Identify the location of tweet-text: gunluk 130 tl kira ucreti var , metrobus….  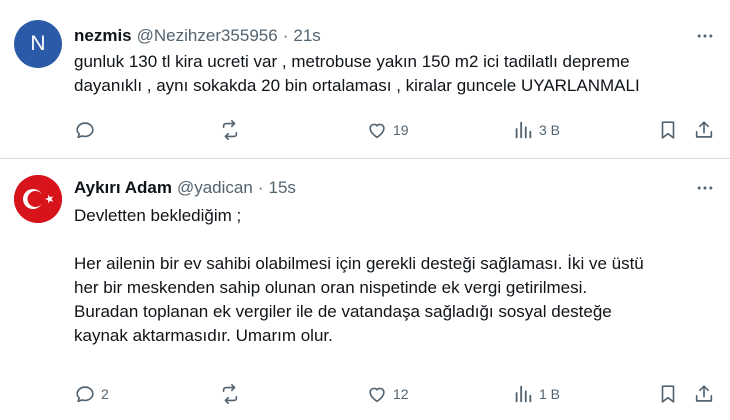
(394, 74).